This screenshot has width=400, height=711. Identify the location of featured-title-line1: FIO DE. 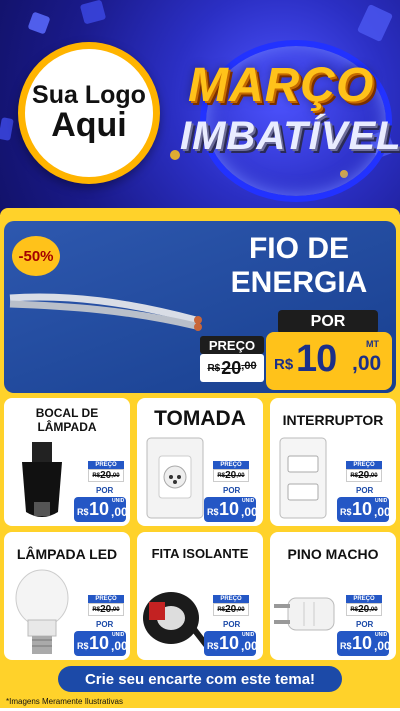
(298, 248).